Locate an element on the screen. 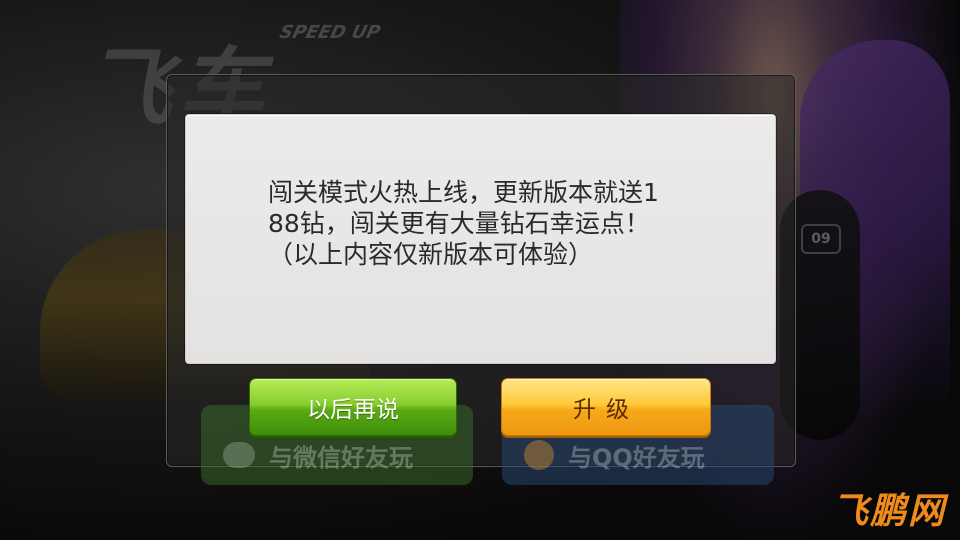 The image size is (960, 540). message-line: （以上内容仅新版本可体验） is located at coordinates (431, 254).